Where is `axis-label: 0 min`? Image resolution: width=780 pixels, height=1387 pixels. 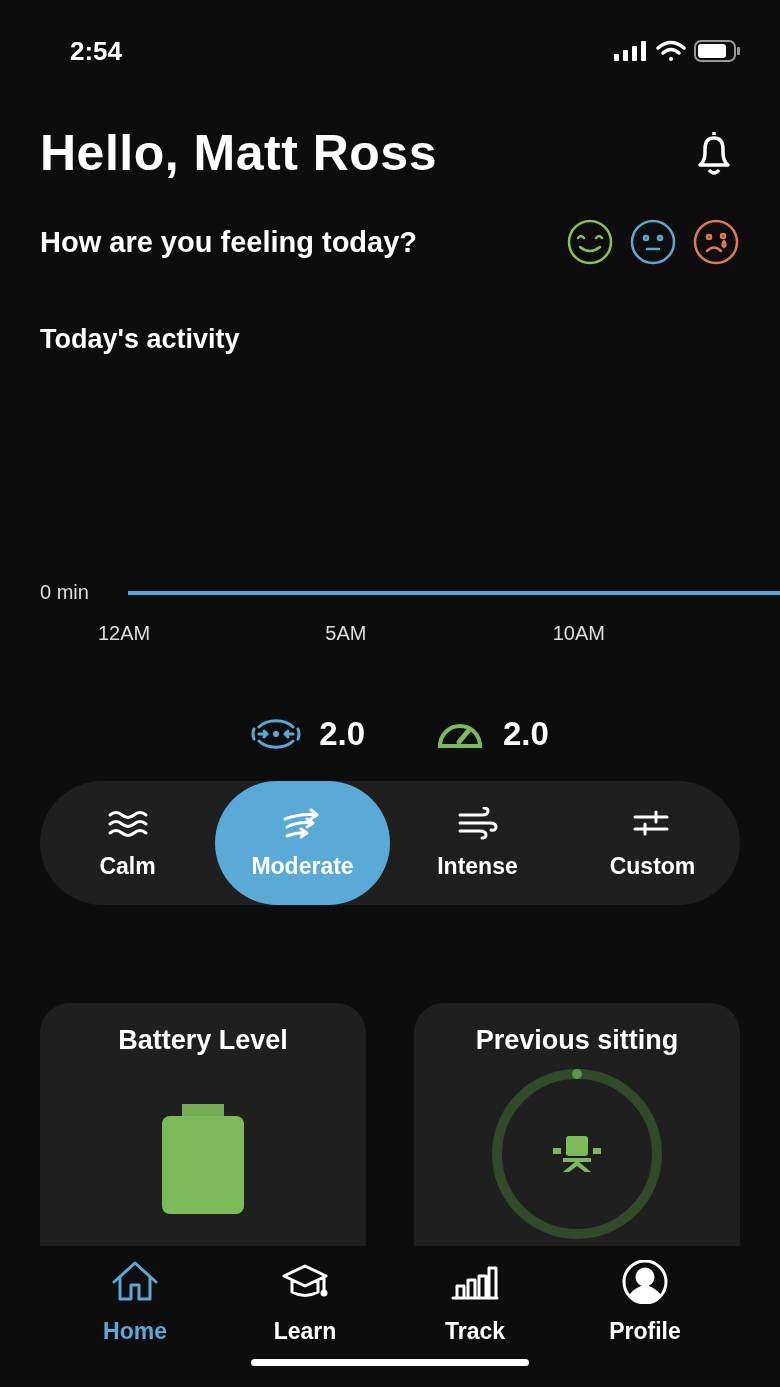
axis-label: 0 min is located at coordinates (65, 592).